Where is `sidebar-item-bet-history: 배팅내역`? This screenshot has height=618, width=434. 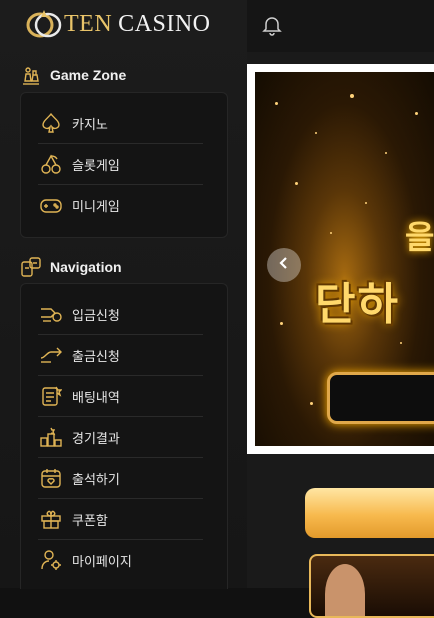 sidebar-item-bet-history: 배팅내역 is located at coordinates (120, 396).